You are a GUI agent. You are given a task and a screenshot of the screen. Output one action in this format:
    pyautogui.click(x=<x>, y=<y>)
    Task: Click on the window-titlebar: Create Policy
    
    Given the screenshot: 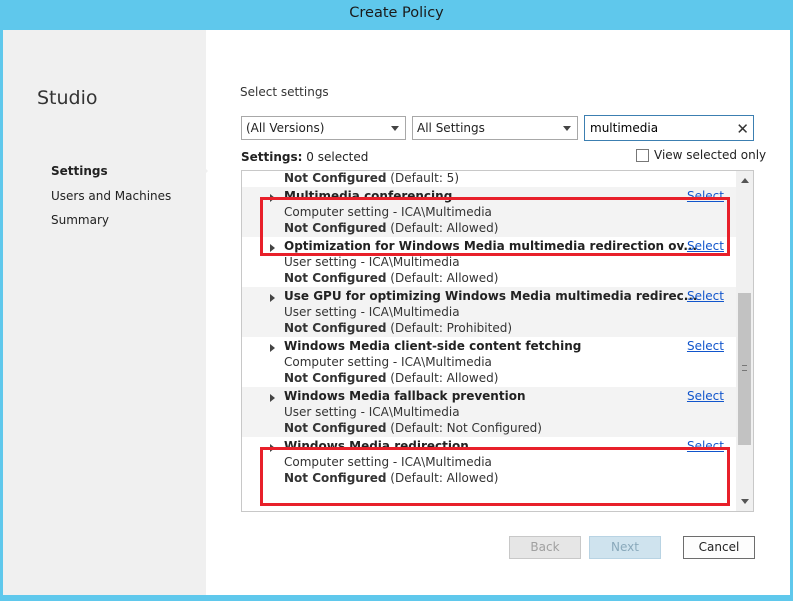 What is the action you would take?
    pyautogui.click(x=396, y=15)
    